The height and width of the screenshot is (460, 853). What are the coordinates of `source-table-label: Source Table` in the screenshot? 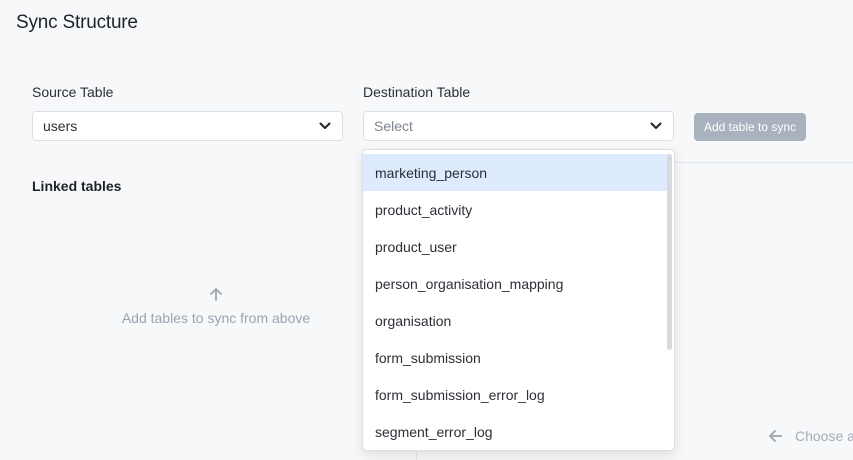 It's located at (73, 92).